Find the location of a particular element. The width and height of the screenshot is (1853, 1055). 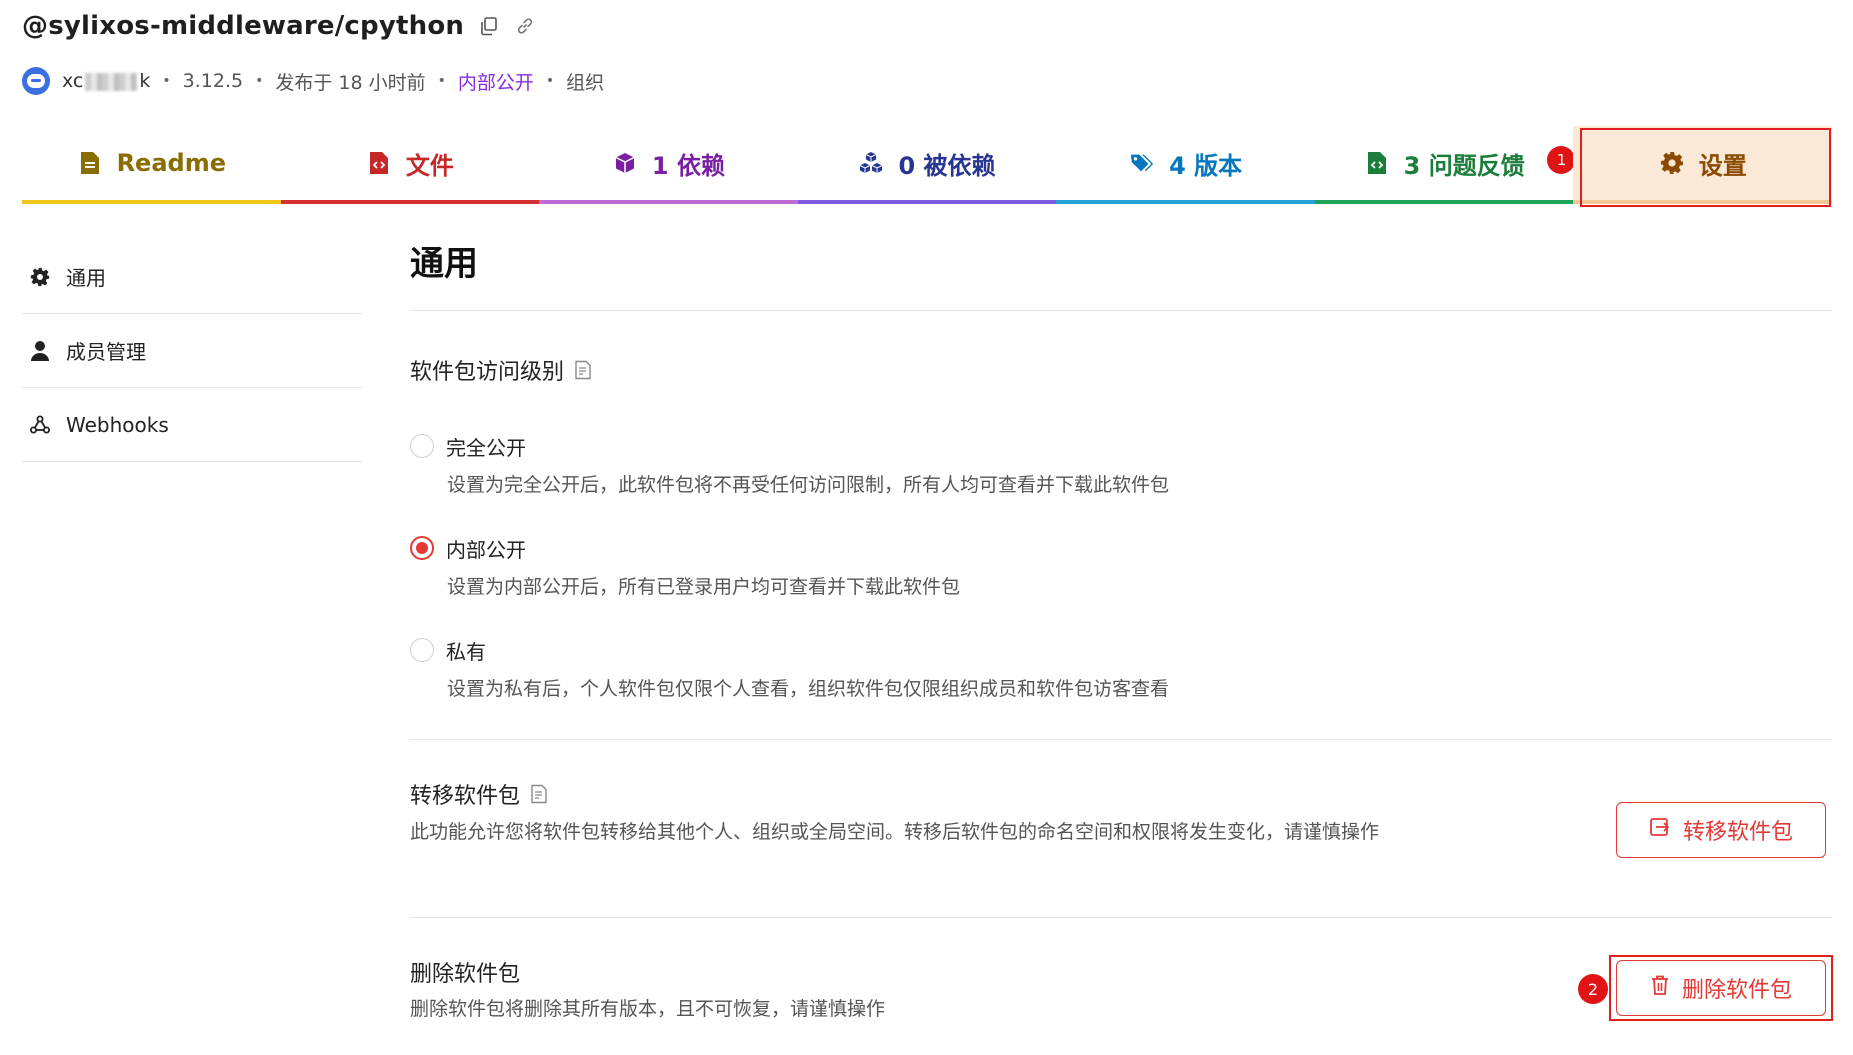

copy-icon is located at coordinates (489, 26).